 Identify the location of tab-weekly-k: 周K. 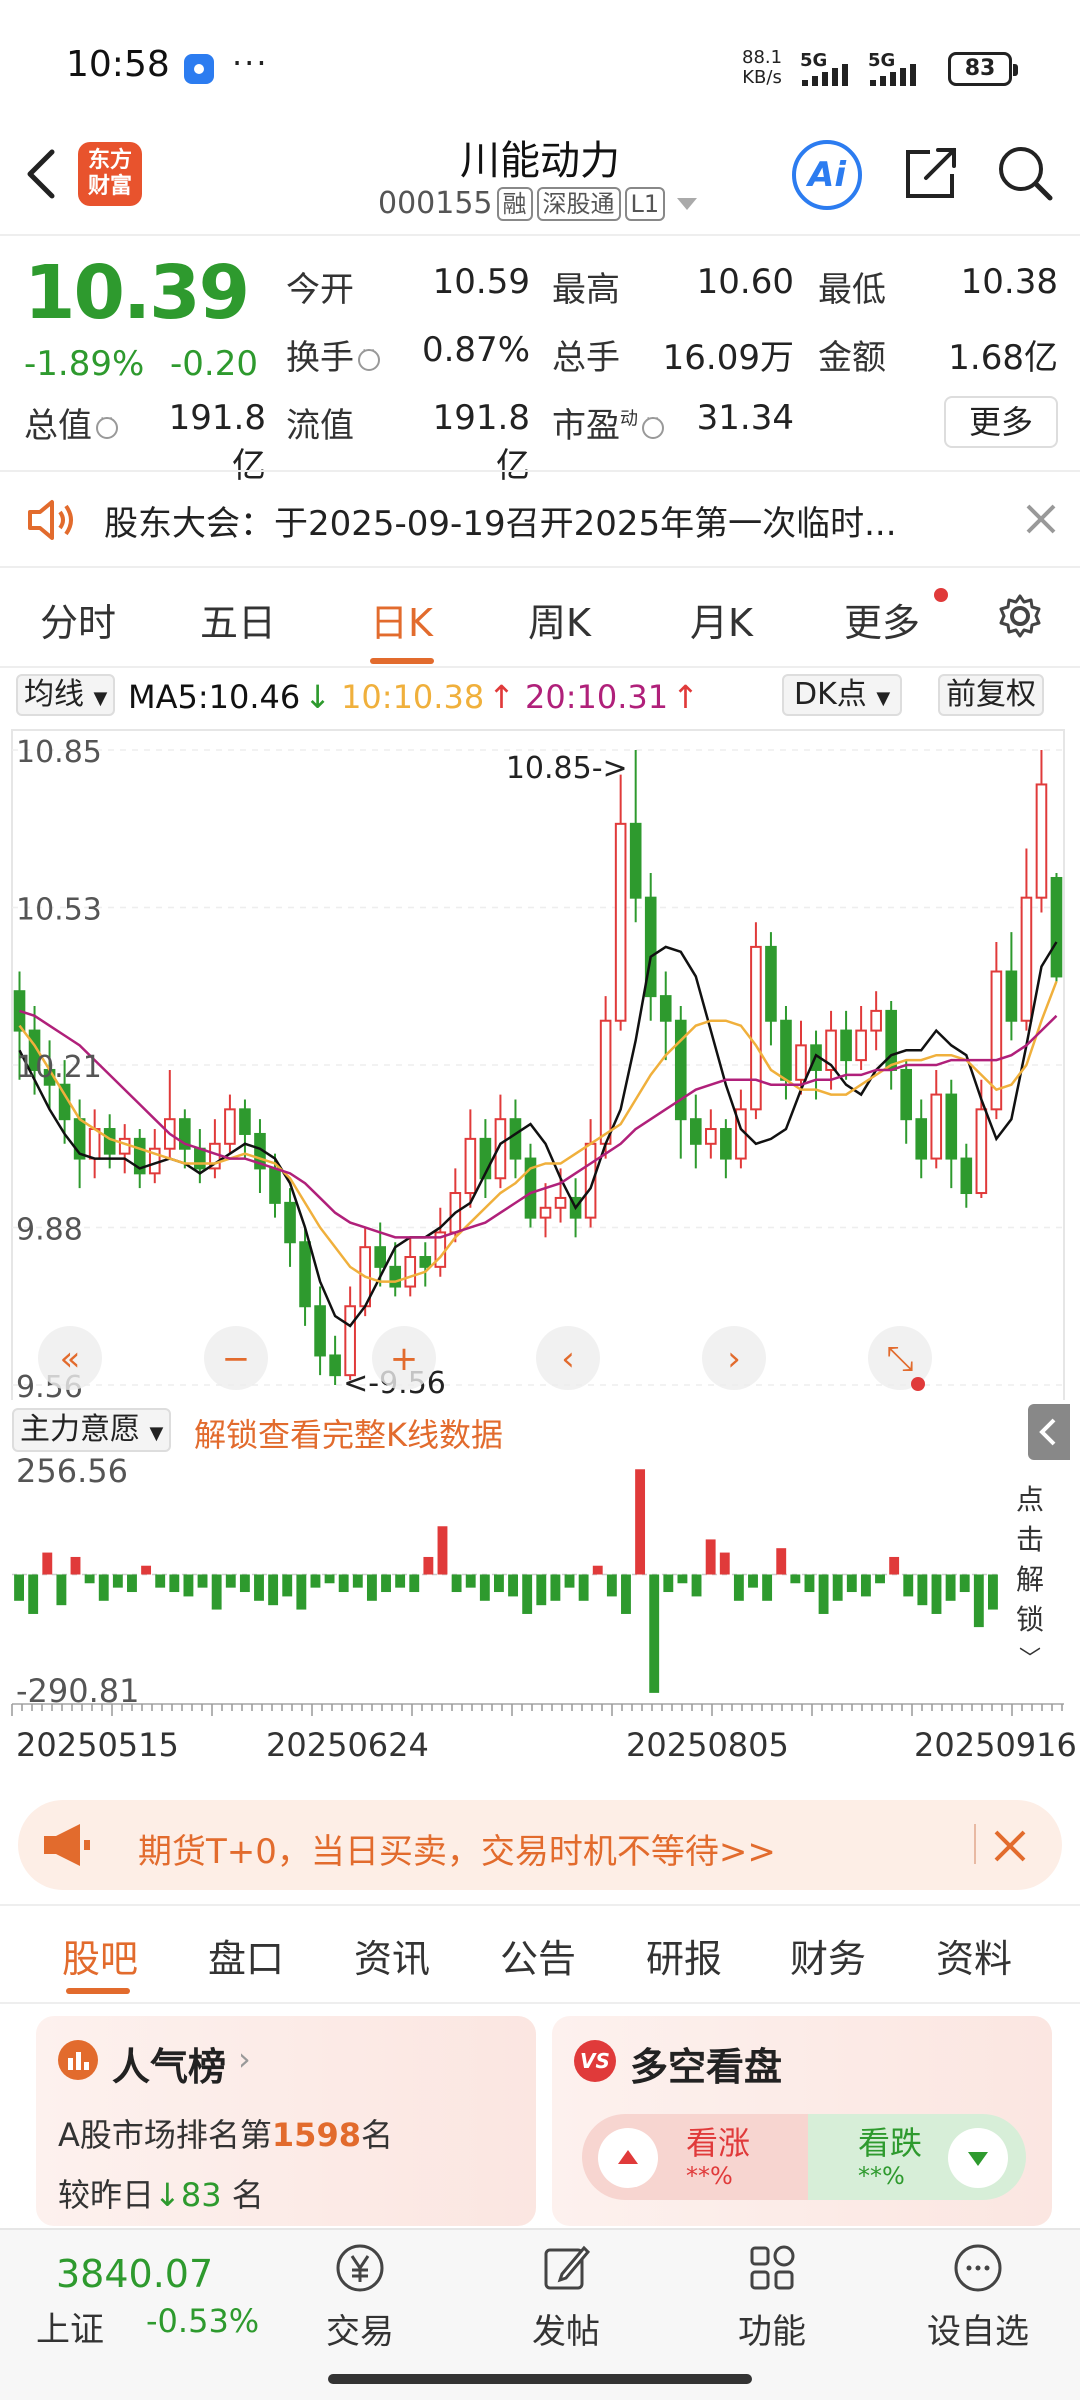
(559, 619).